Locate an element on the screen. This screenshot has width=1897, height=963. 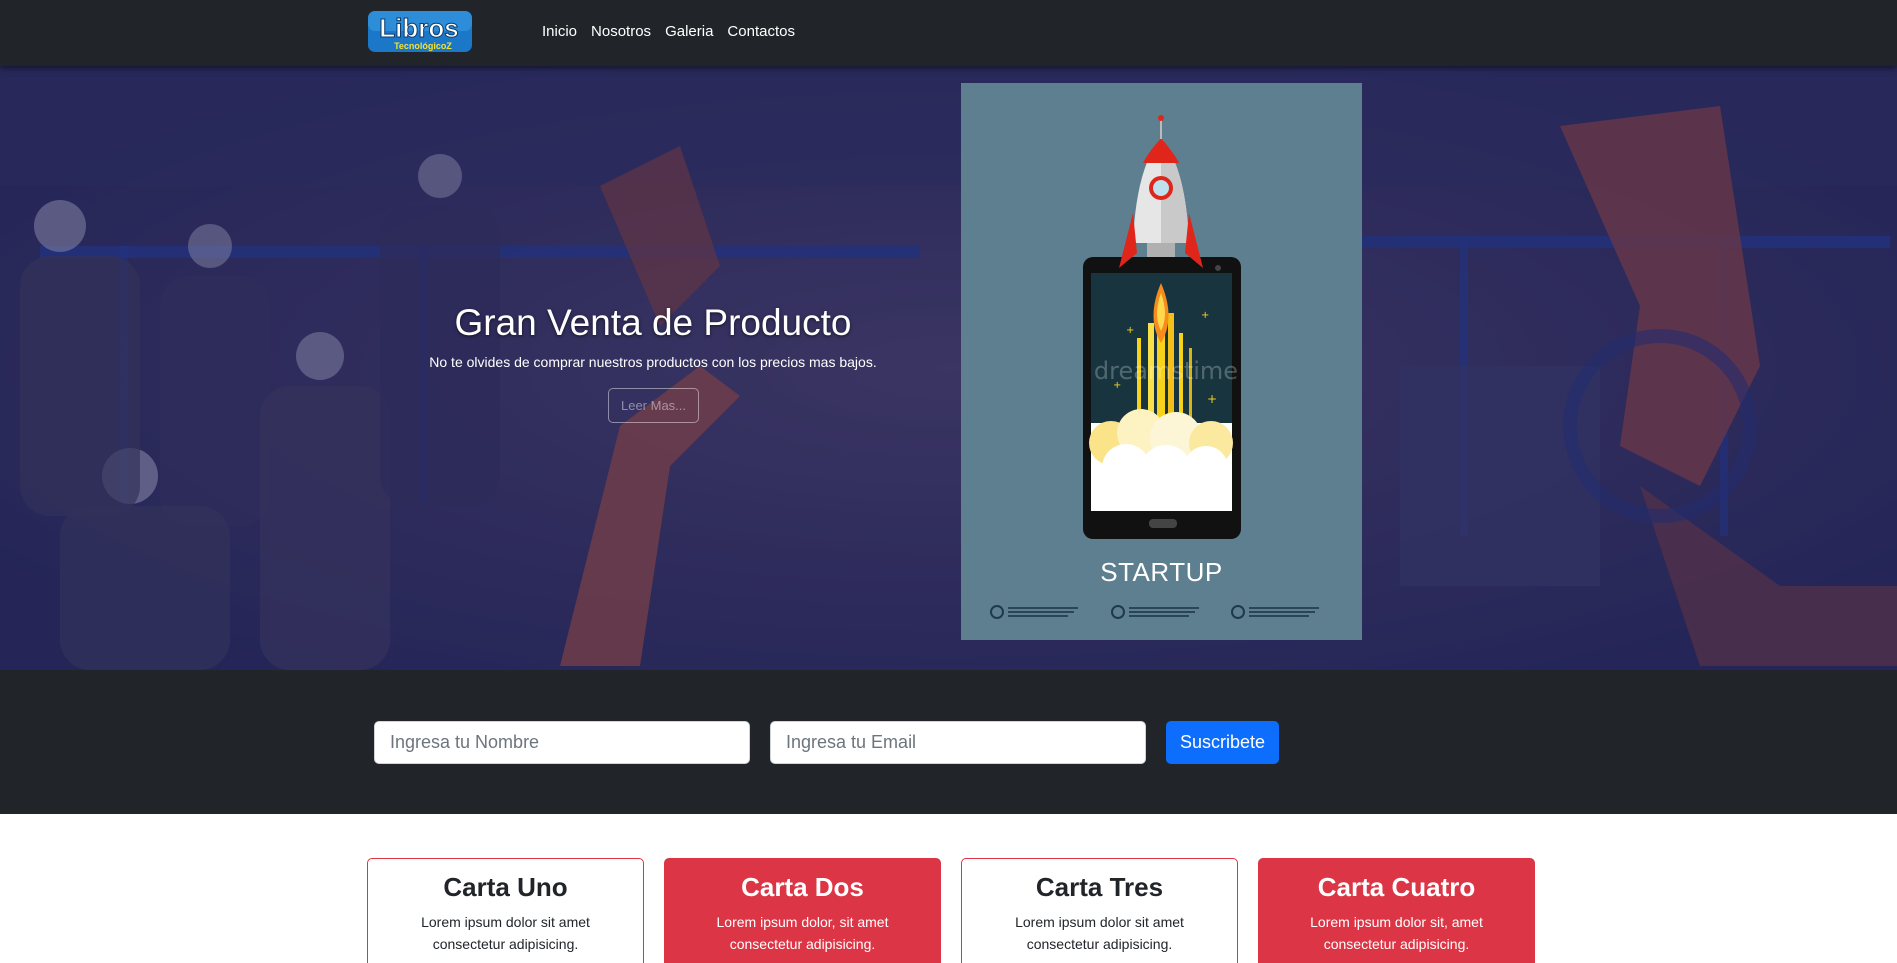
startup-poster-image: + + + + dreamstime STARTUP is located at coordinates (1161, 361).